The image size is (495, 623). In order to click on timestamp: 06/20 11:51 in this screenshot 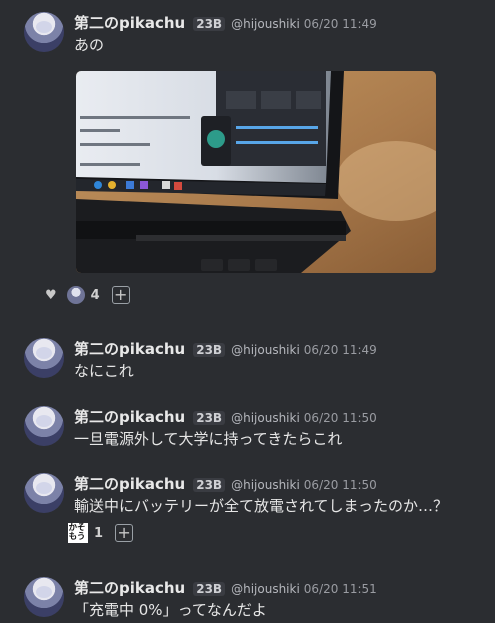, I will do `click(340, 589)`.